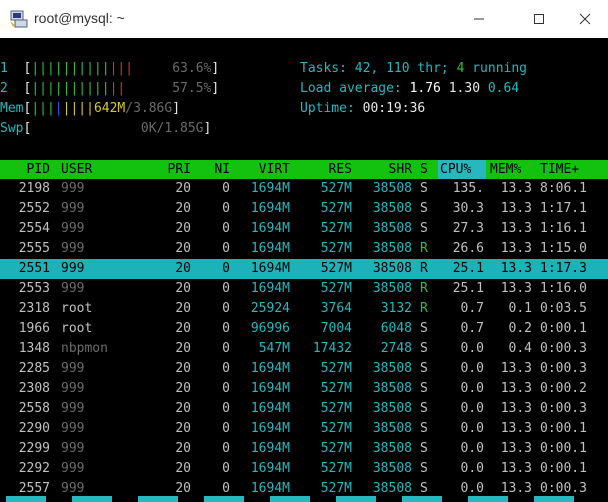  What do you see at coordinates (261, 169) in the screenshot?
I see `col-header-virt: VIRT` at bounding box center [261, 169].